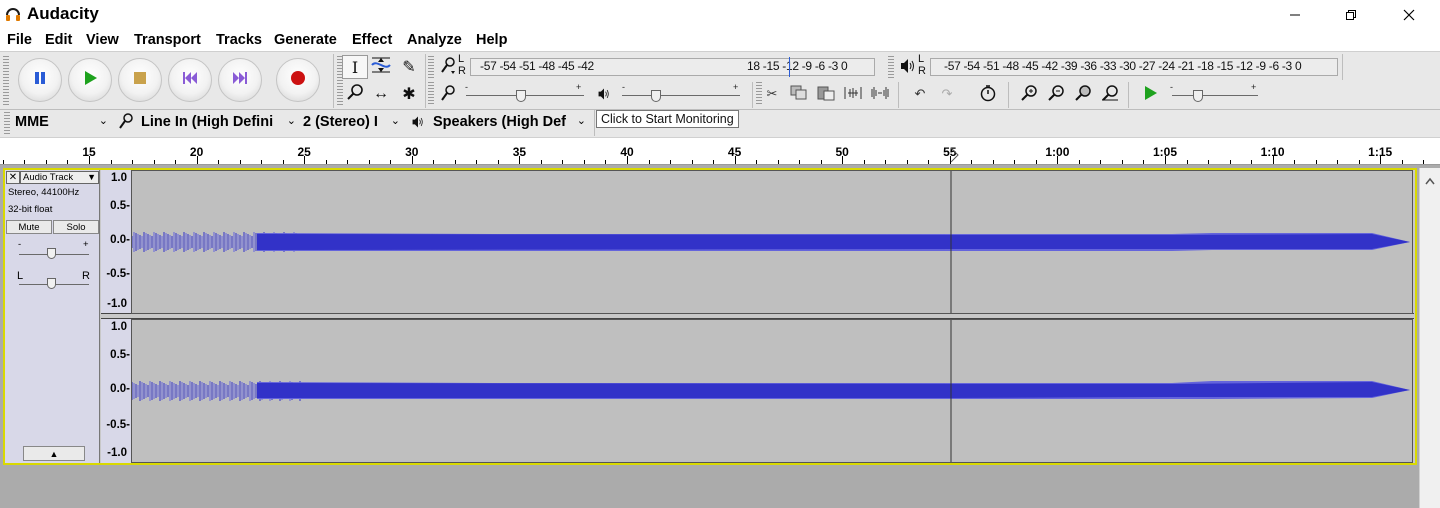 The image size is (1440, 508). Describe the element at coordinates (604, 94) in the screenshot. I see `playback-volume-speaker-icon` at that location.